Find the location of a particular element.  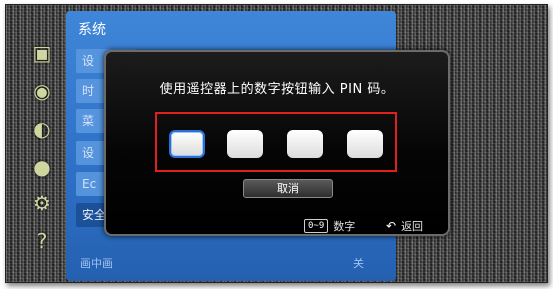

digits-key-badge: 0~9 is located at coordinates (316, 226).